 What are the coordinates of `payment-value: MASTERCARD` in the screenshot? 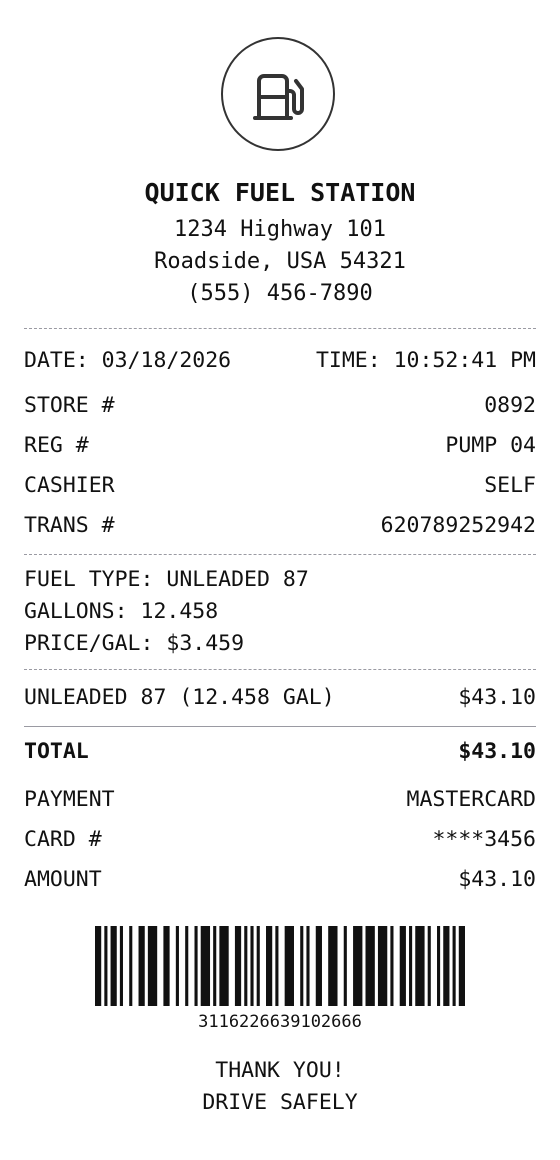 It's located at (471, 799).